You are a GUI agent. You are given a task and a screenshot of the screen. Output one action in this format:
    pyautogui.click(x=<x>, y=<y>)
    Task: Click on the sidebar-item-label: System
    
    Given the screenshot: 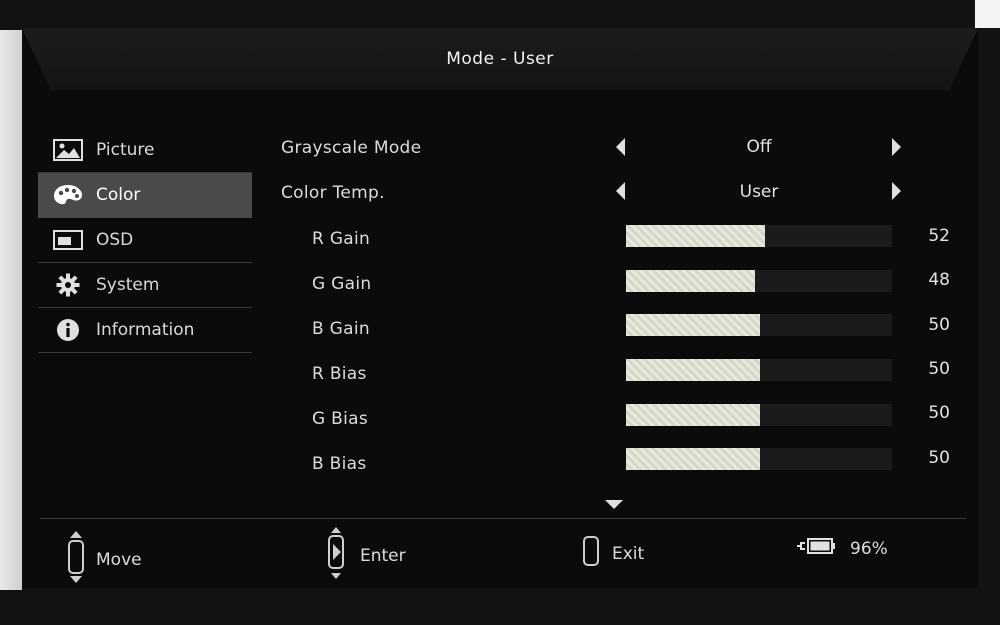 What is the action you would take?
    pyautogui.click(x=128, y=285)
    